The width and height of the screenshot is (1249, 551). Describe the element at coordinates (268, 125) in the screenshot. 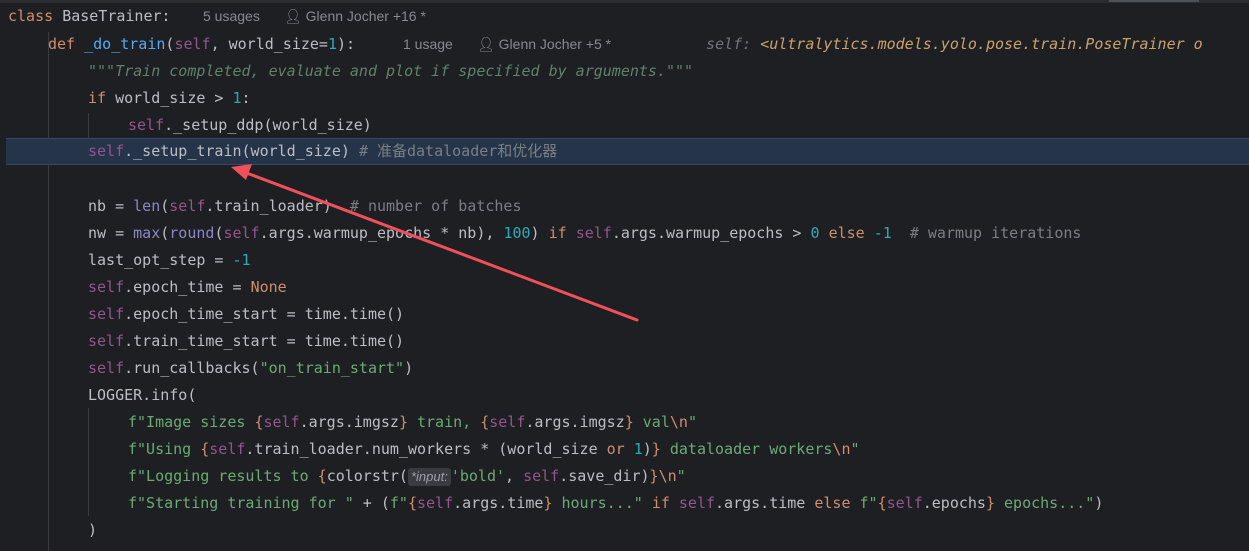

I see `code-text: ._setup_ddp(world_size)` at that location.